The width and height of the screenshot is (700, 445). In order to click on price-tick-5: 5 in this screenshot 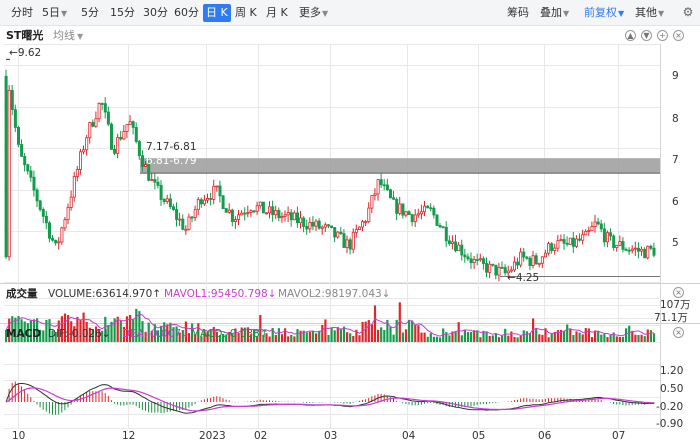, I will do `click(675, 243)`.